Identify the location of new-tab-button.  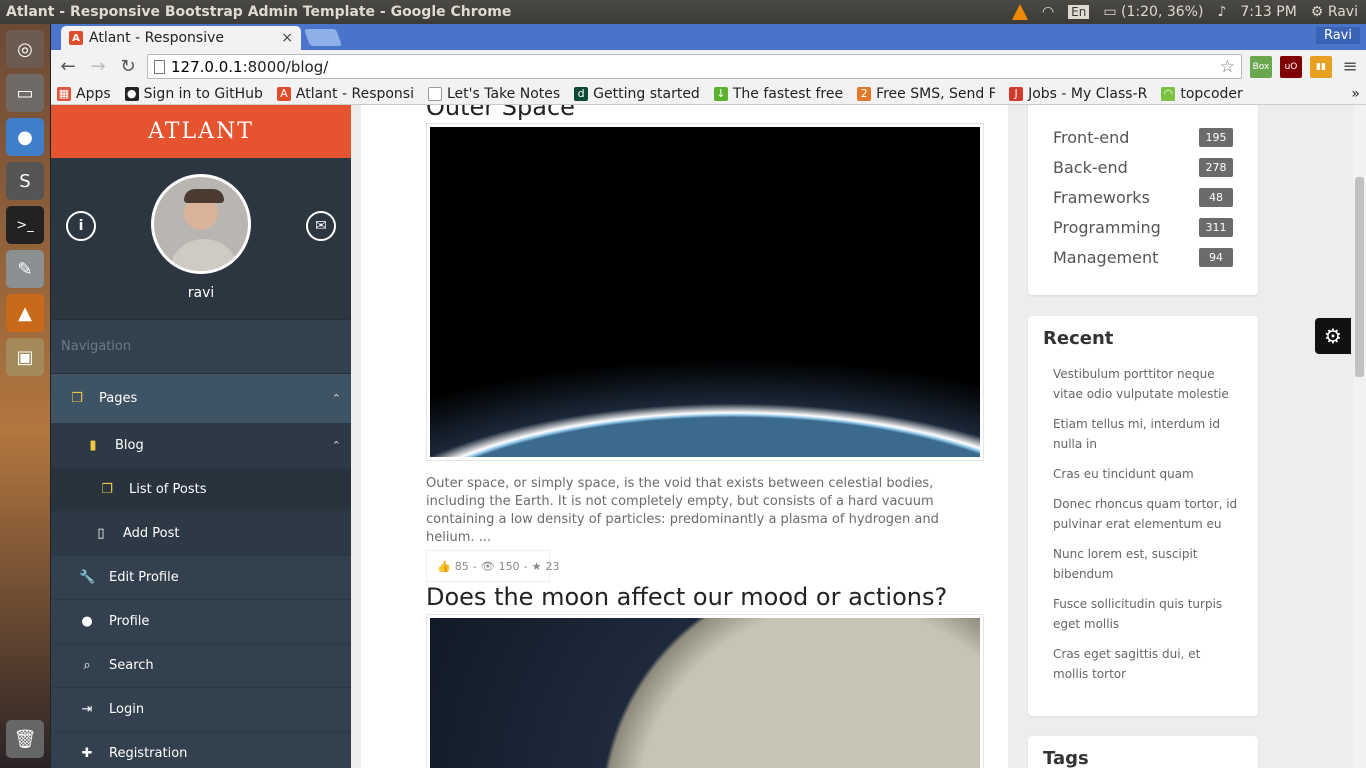
(323, 37).